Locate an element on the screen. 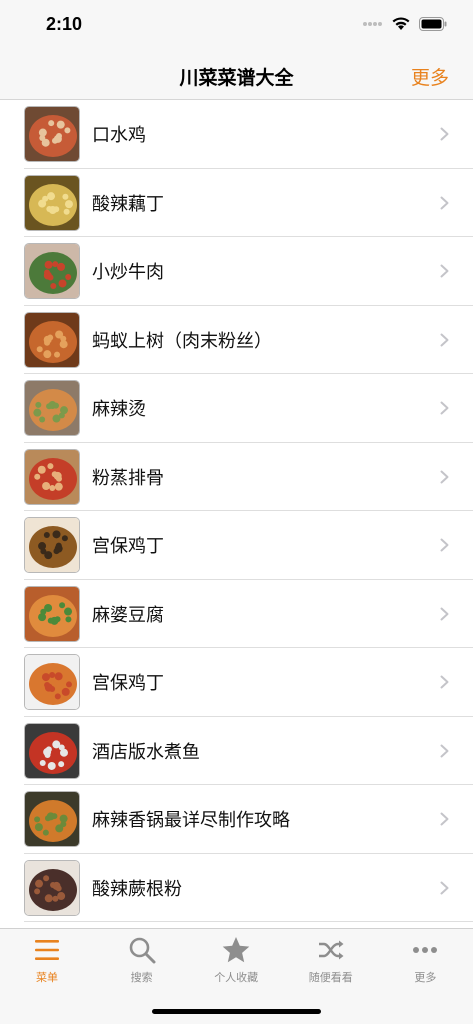 The width and height of the screenshot is (473, 1024). status-icons is located at coordinates (405, 23).